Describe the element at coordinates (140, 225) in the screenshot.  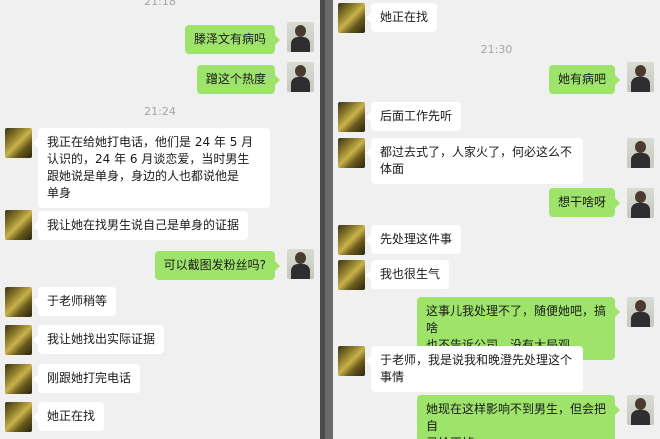
I see `message-bubble: 我让她在找男生说自己是单身的证据` at that location.